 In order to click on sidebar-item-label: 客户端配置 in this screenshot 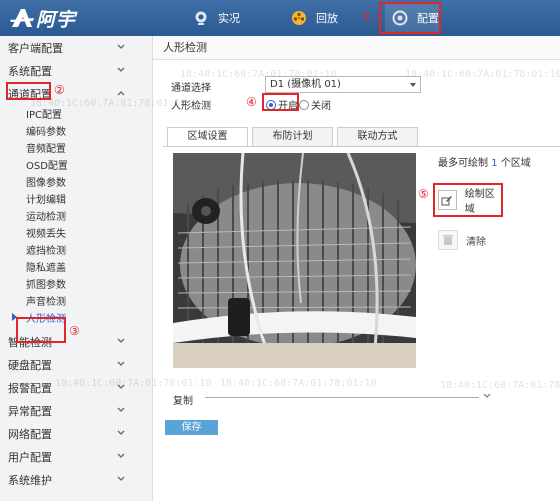, I will do `click(35, 48)`.